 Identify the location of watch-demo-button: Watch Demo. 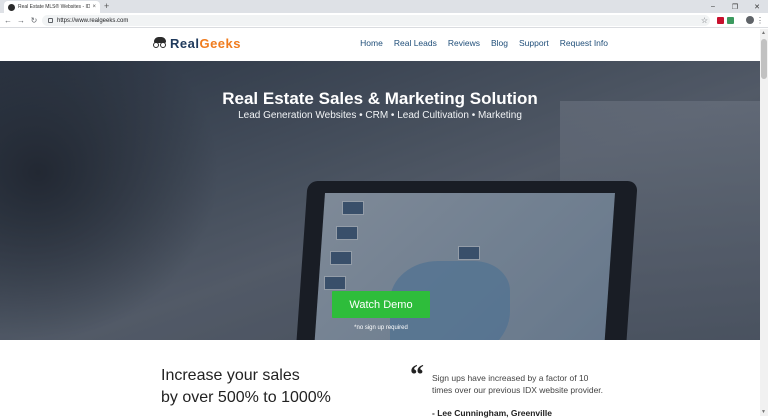
(381, 304).